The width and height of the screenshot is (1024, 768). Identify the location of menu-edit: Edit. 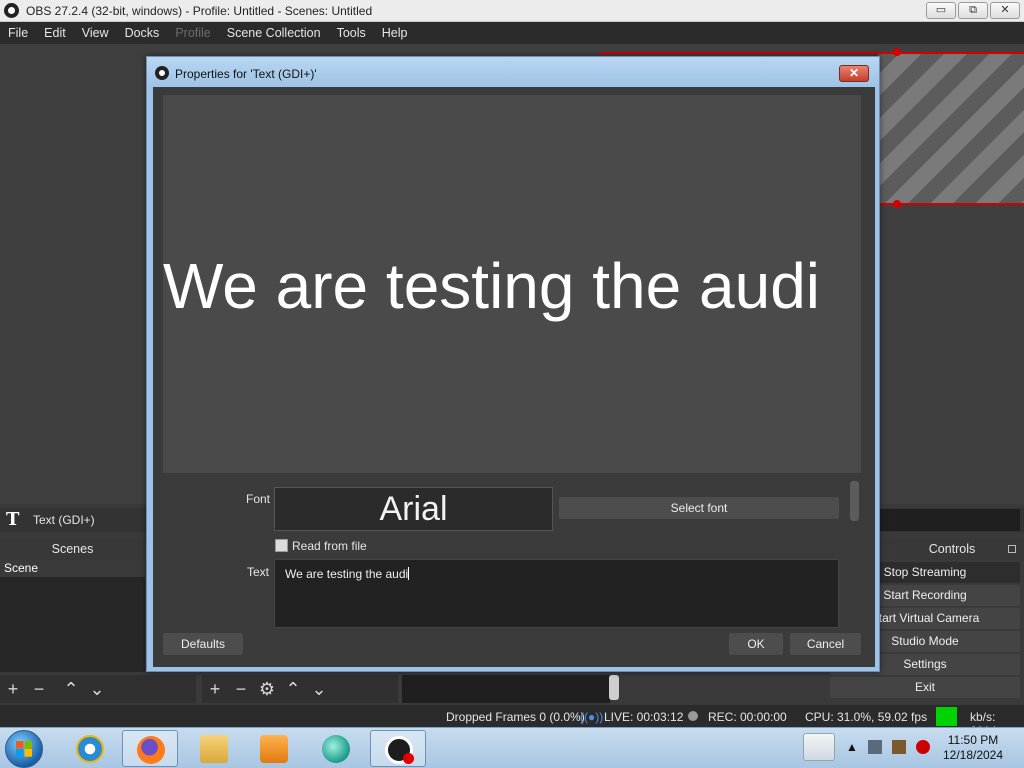
(55, 33).